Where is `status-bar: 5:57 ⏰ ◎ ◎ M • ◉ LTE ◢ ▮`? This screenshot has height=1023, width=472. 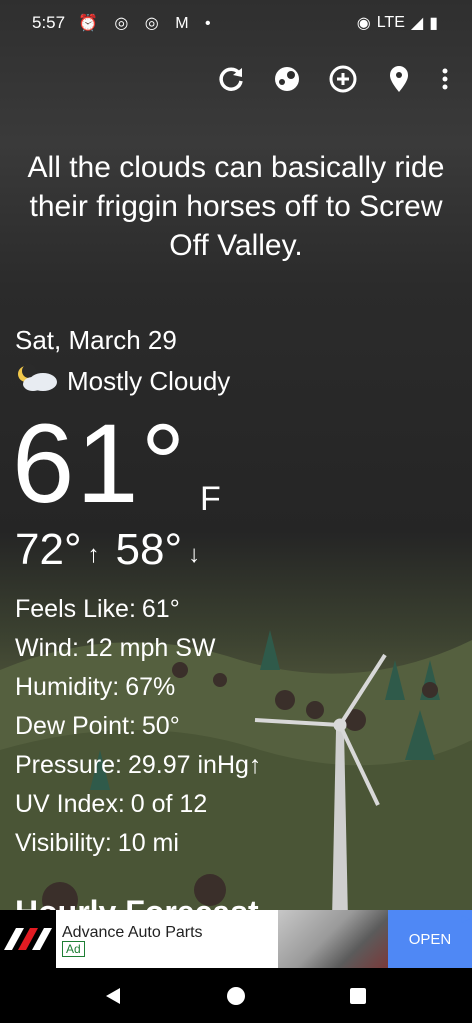 status-bar: 5:57 ⏰ ◎ ◎ M • ◉ LTE ◢ ▮ is located at coordinates (236, 24).